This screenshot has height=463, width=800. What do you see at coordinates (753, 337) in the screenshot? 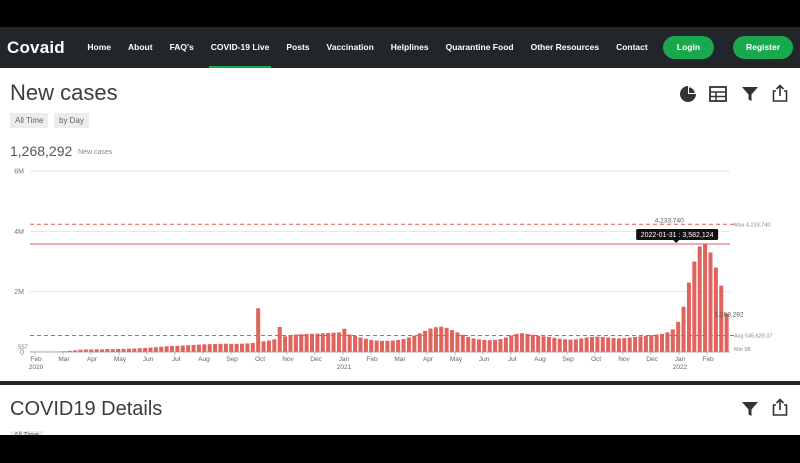
I see `avg-line-label: Avg 545,628.07` at bounding box center [753, 337].